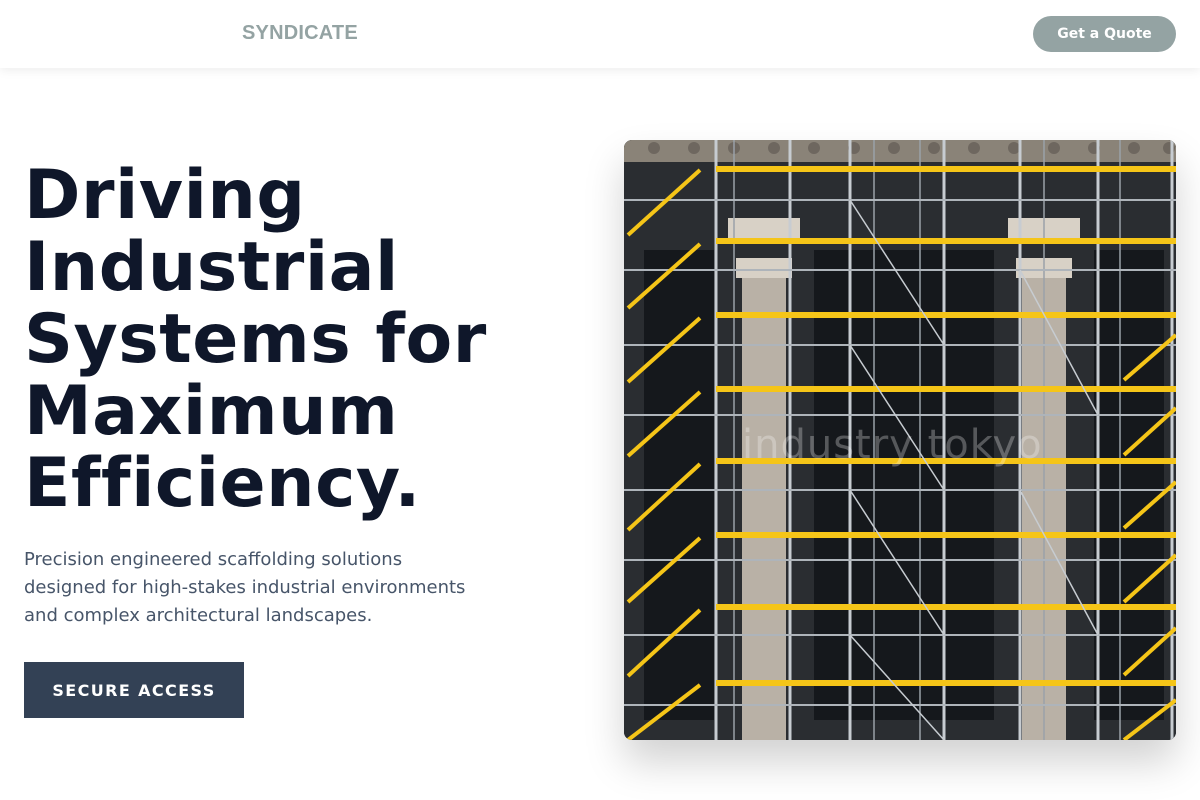 This screenshot has width=1200, height=800. I want to click on hero-title-line: Systems for, so click(255, 339).